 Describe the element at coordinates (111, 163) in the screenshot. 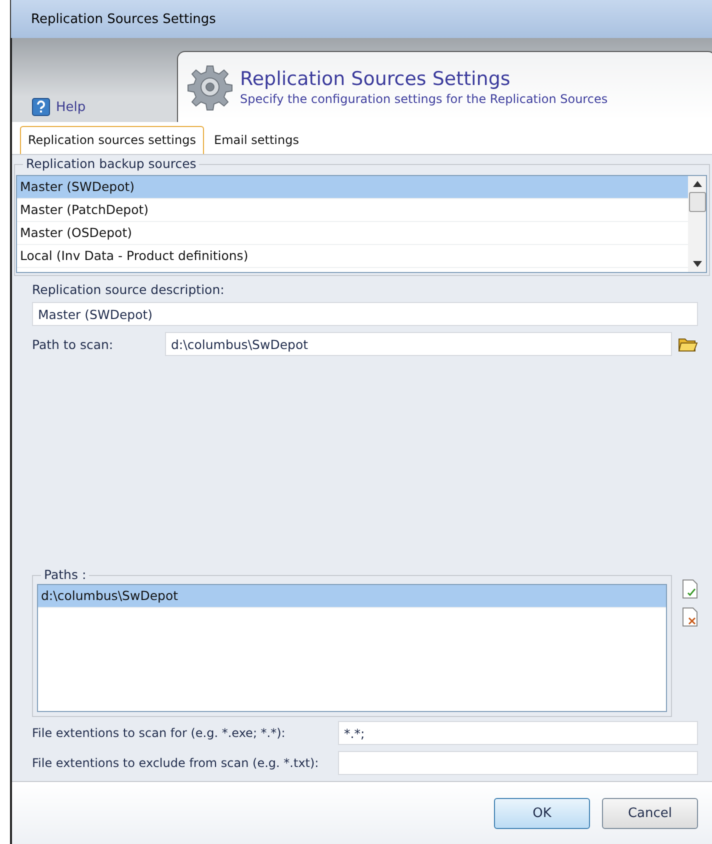

I see `group-legend: Replication backup sources` at that location.